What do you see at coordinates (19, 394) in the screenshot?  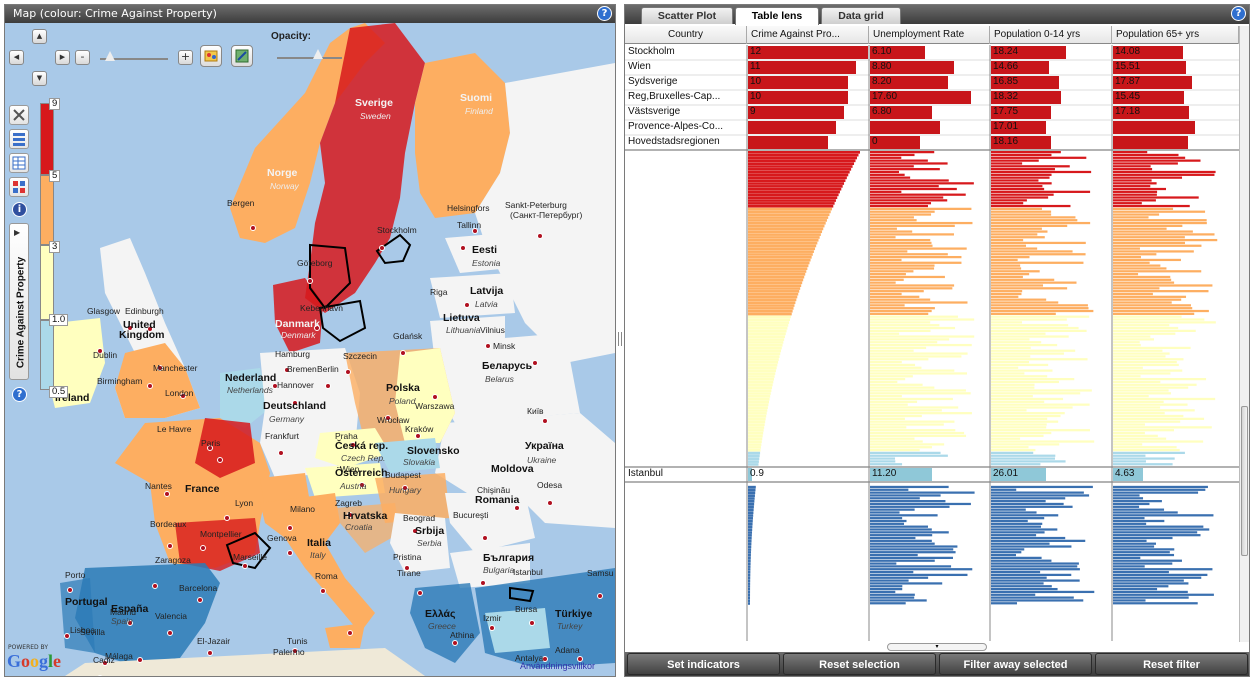 I see `legend-help-icon: ?` at bounding box center [19, 394].